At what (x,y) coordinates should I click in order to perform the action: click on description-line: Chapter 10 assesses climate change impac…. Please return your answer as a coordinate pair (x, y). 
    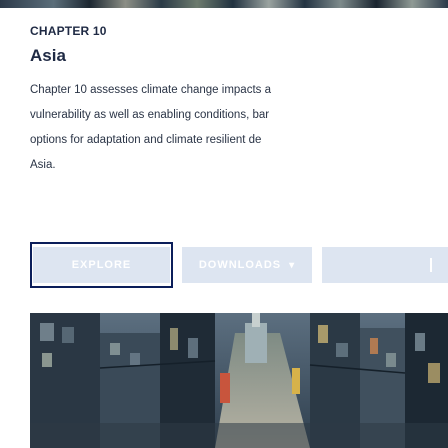
    Looking at the image, I should click on (150, 90).